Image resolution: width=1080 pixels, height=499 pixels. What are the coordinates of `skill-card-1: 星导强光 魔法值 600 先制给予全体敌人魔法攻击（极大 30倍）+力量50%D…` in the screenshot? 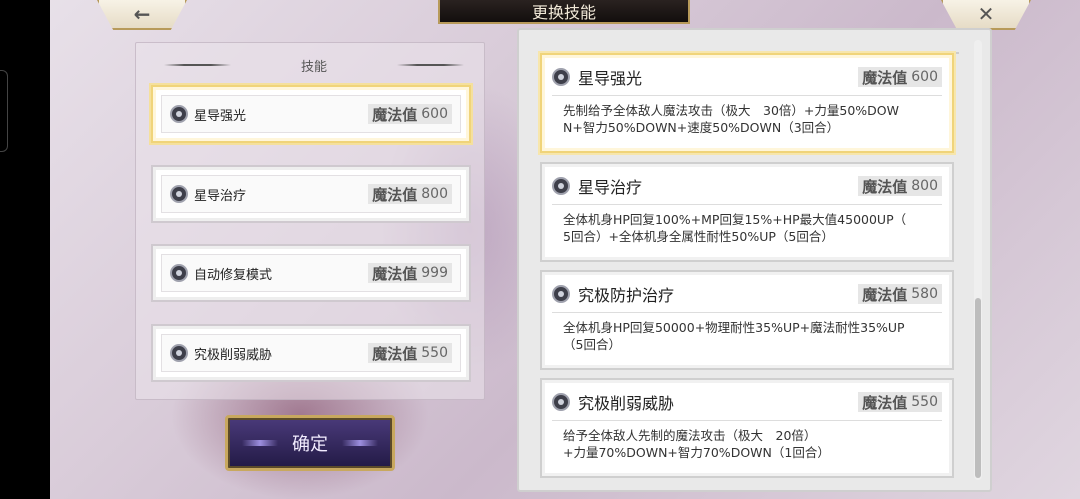 It's located at (747, 103).